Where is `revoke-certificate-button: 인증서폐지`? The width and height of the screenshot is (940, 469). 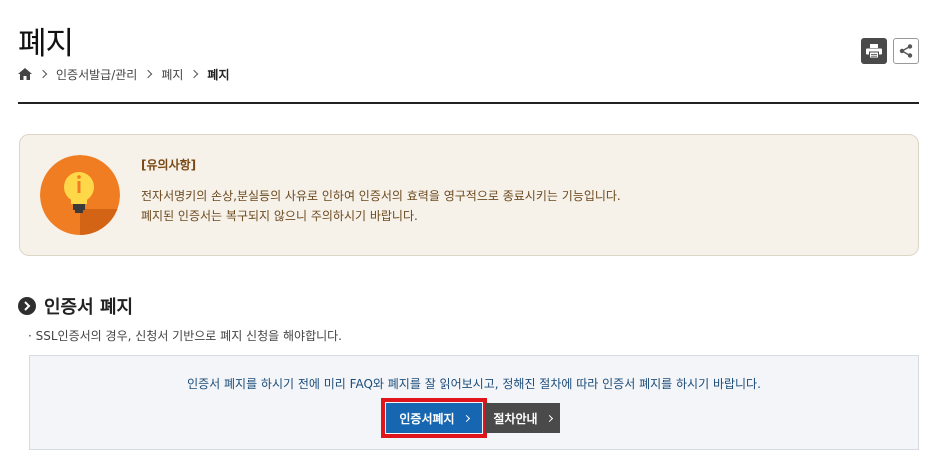
revoke-certificate-button: 인증서폐지 is located at coordinates (434, 418).